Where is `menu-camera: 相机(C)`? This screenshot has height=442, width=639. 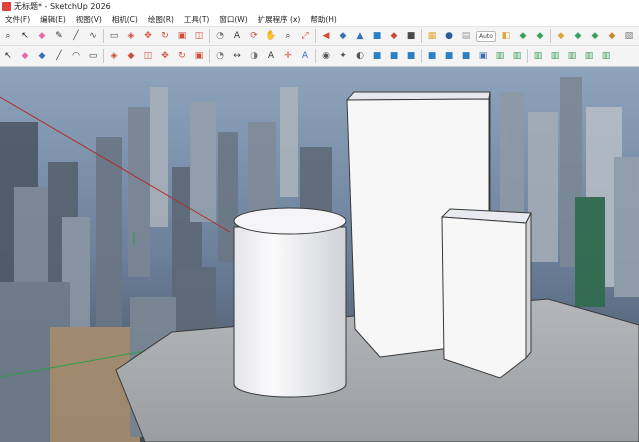 menu-camera: 相机(C) is located at coordinates (125, 19).